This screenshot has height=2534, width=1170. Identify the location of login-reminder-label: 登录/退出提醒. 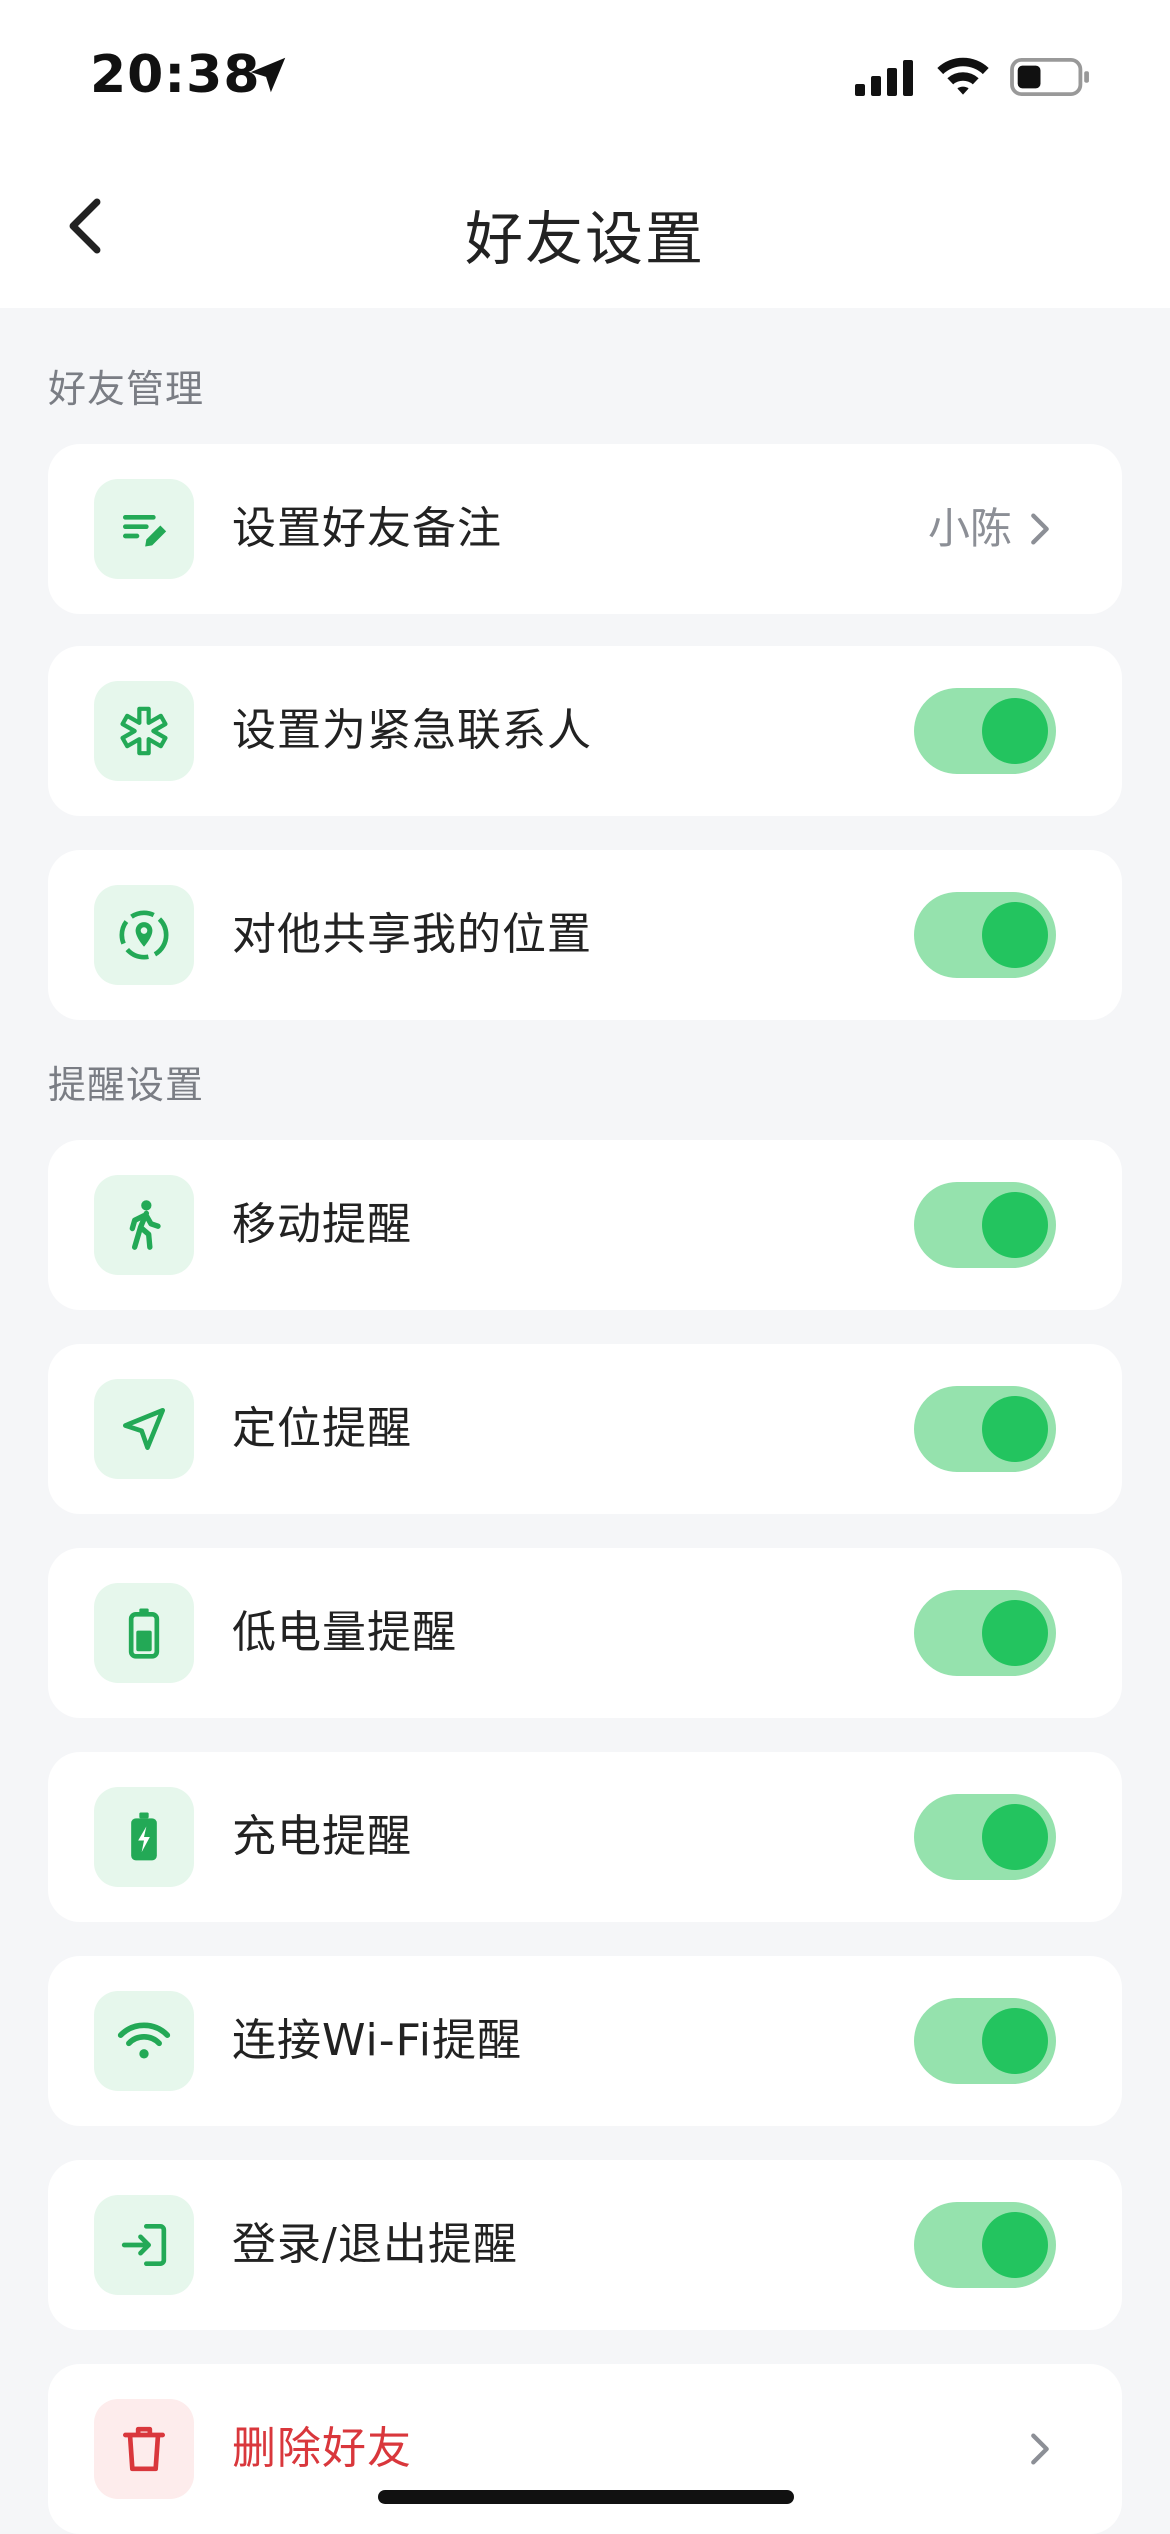
(375, 2244).